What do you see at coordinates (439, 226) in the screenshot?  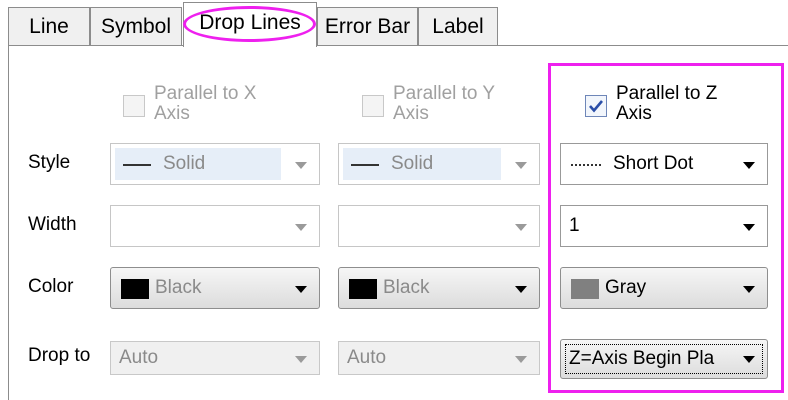 I see `width-y-combo` at bounding box center [439, 226].